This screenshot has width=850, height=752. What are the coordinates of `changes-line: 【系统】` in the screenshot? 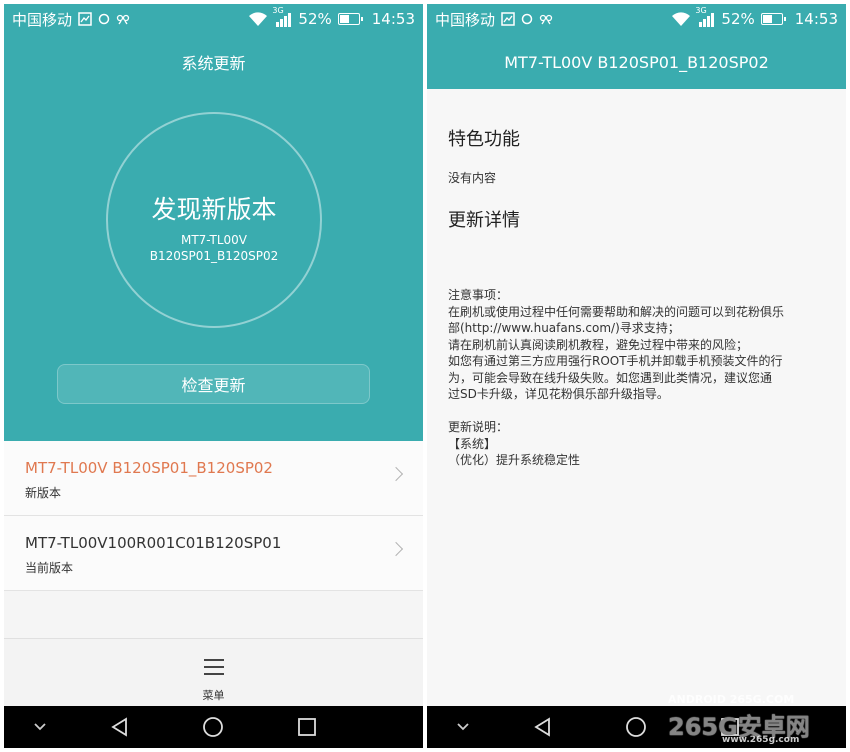 It's located at (472, 443).